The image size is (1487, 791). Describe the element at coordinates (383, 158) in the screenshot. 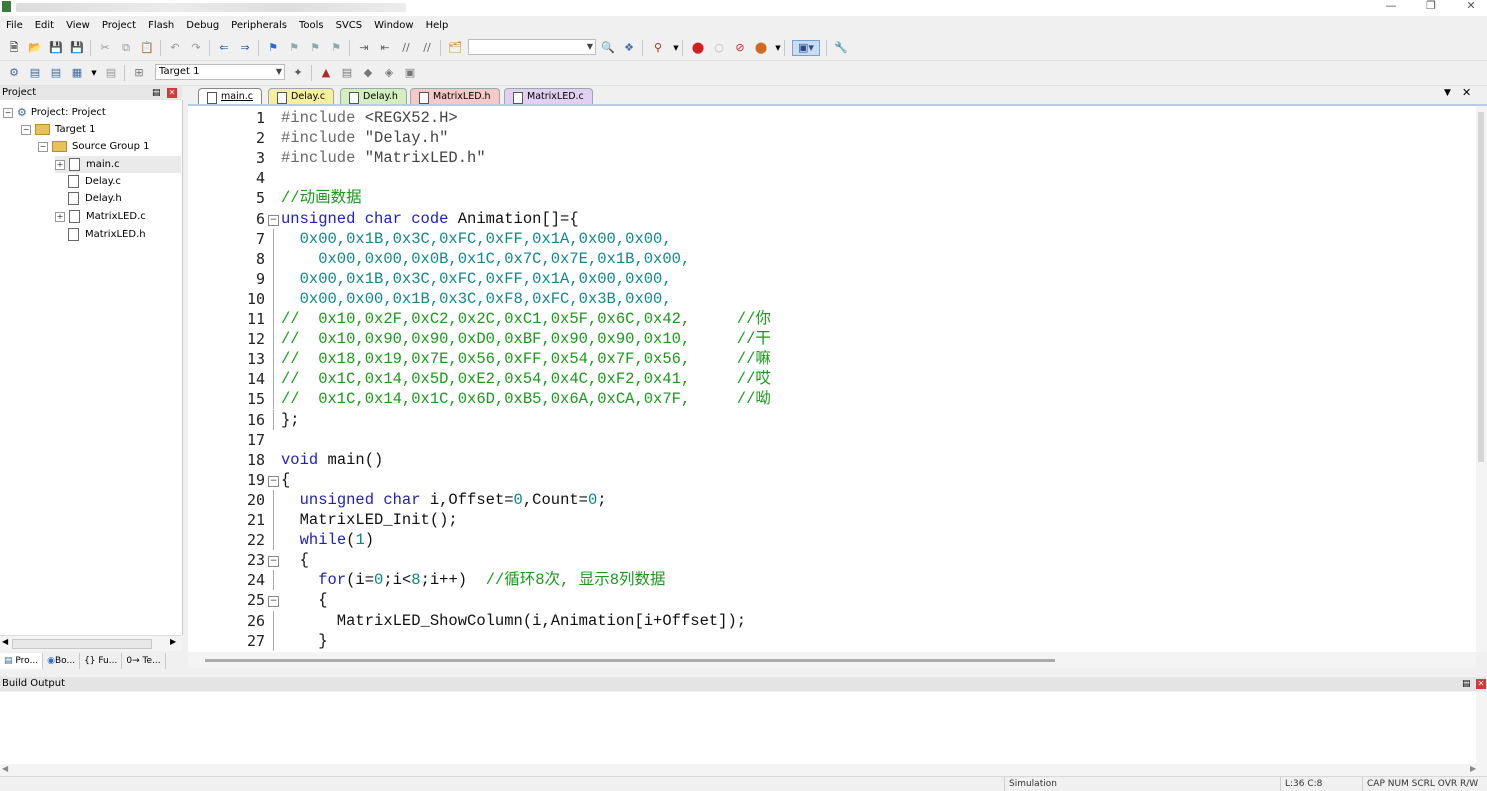

I see `code-line: #include "MatrixLED.h"` at that location.